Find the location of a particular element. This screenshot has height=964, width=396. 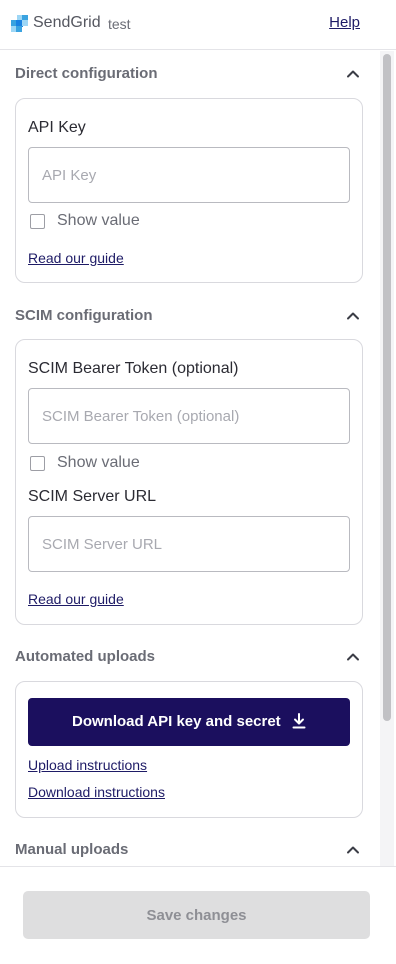

scrollbar-thumb is located at coordinates (387, 387).